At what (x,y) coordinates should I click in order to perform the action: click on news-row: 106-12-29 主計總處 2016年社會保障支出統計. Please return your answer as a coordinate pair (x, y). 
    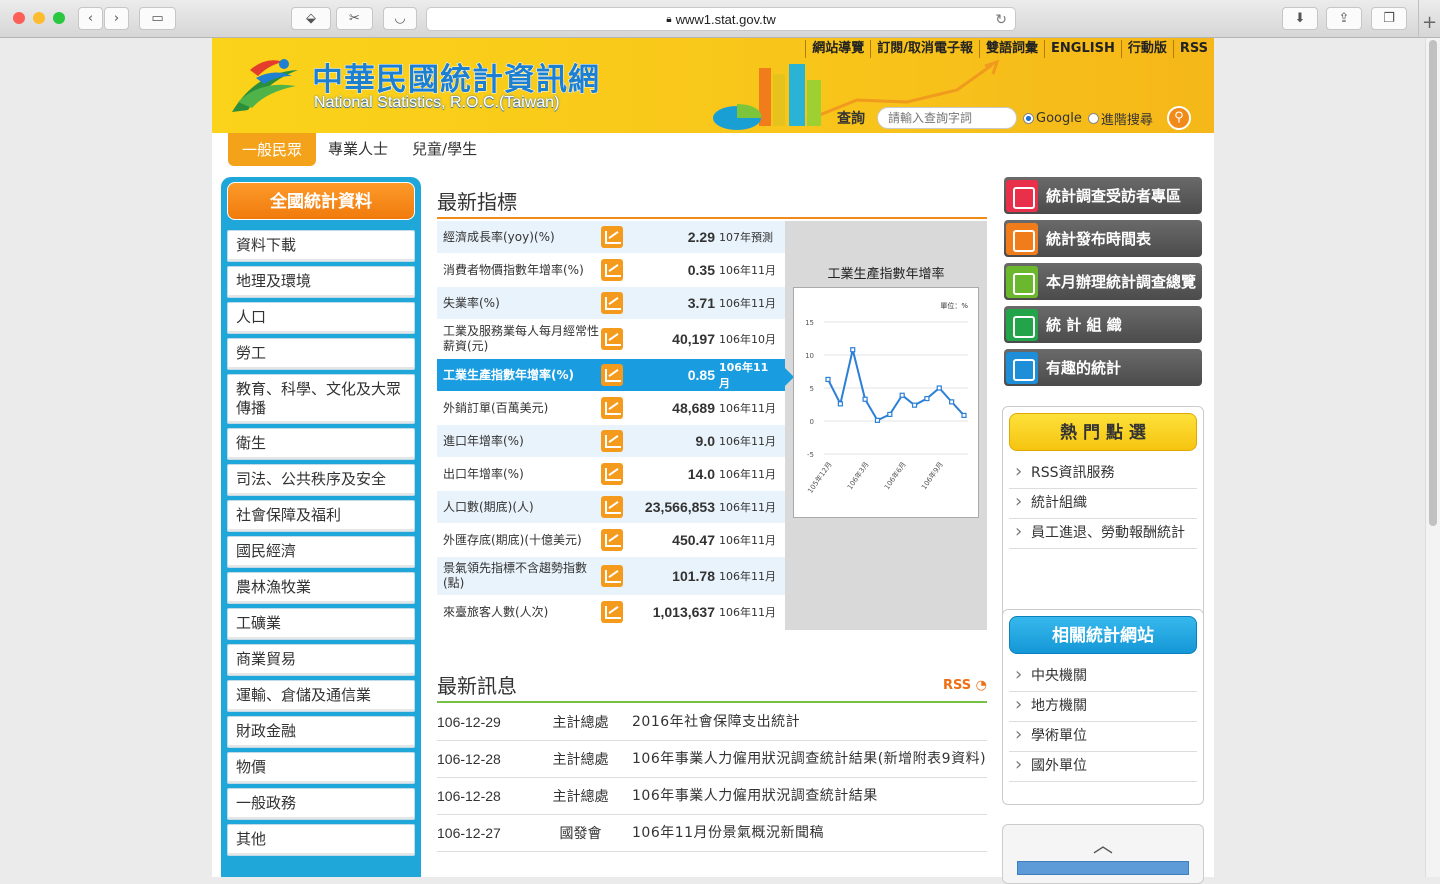
    Looking at the image, I should click on (712, 722).